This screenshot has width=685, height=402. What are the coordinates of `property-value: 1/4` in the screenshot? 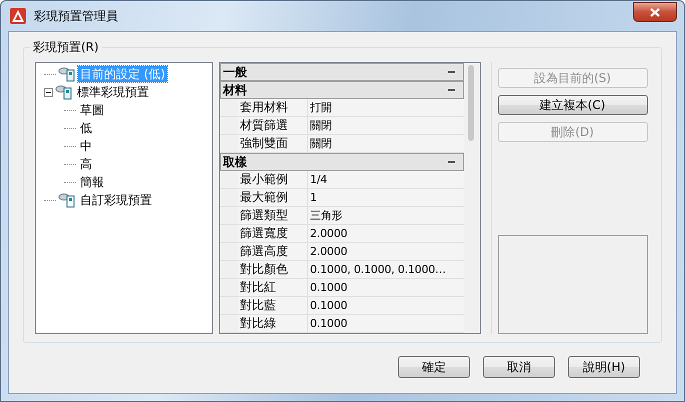 It's located at (386, 179).